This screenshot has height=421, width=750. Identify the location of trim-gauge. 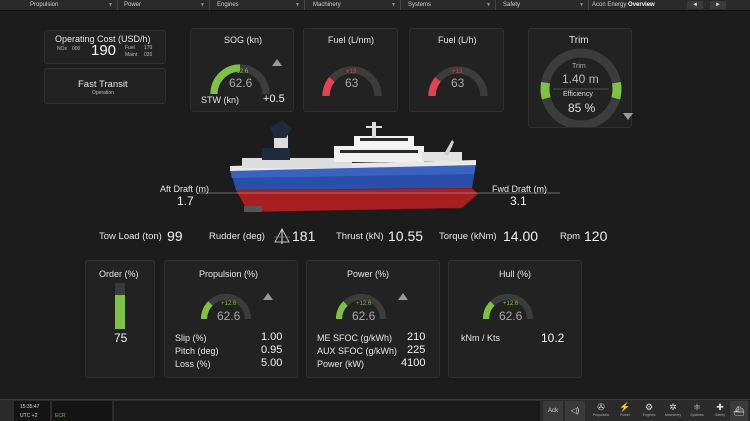
(581, 87).